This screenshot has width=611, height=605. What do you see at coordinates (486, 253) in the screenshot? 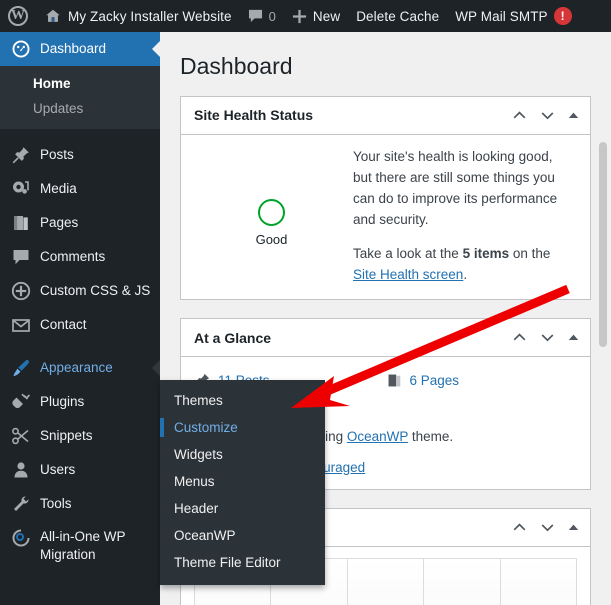
I see `health-items-count: 5 items` at bounding box center [486, 253].